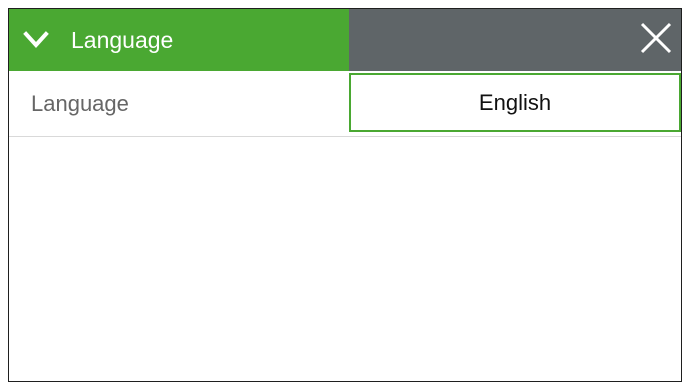 This screenshot has width=693, height=391. I want to click on language-selector: English, so click(515, 102).